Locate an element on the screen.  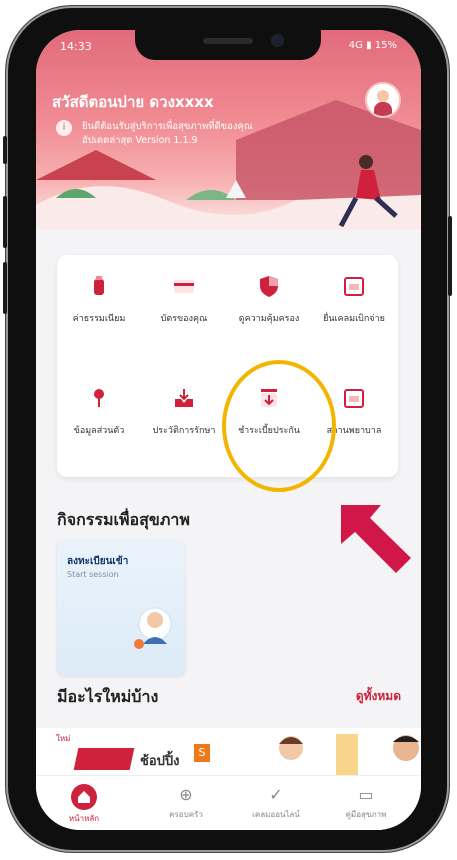
card-icon is located at coordinates (184, 286).